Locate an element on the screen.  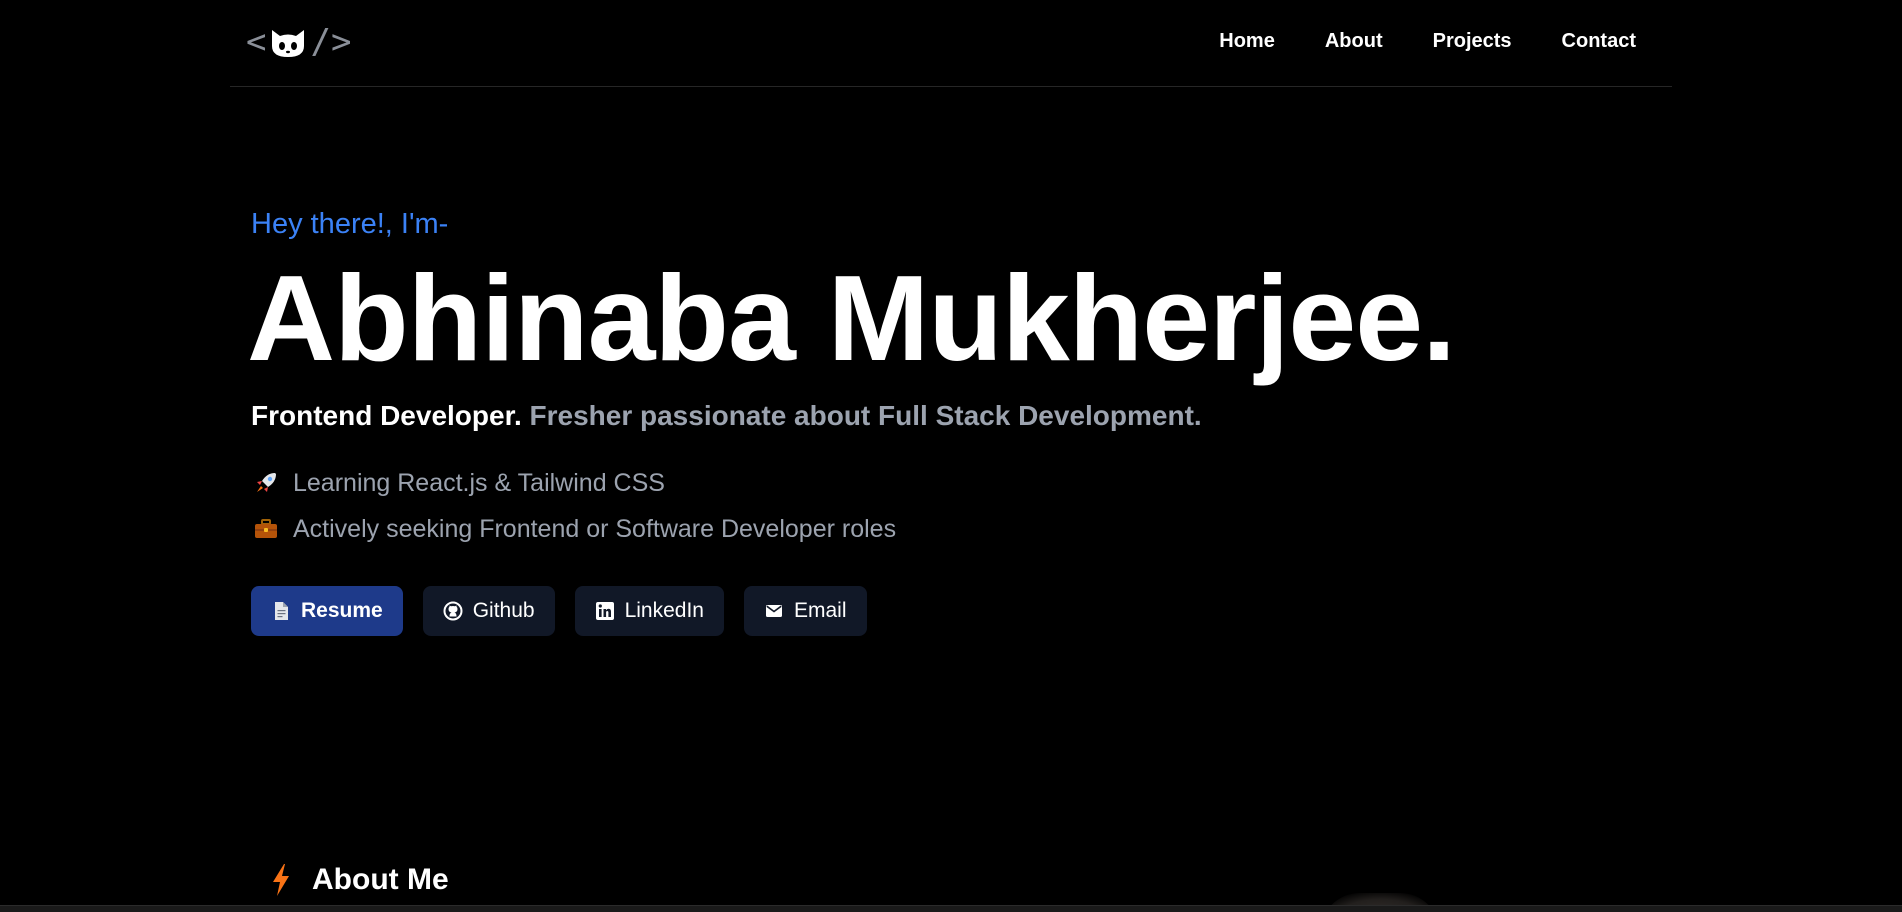
hero-role: Frontend Developer. is located at coordinates (386, 415).